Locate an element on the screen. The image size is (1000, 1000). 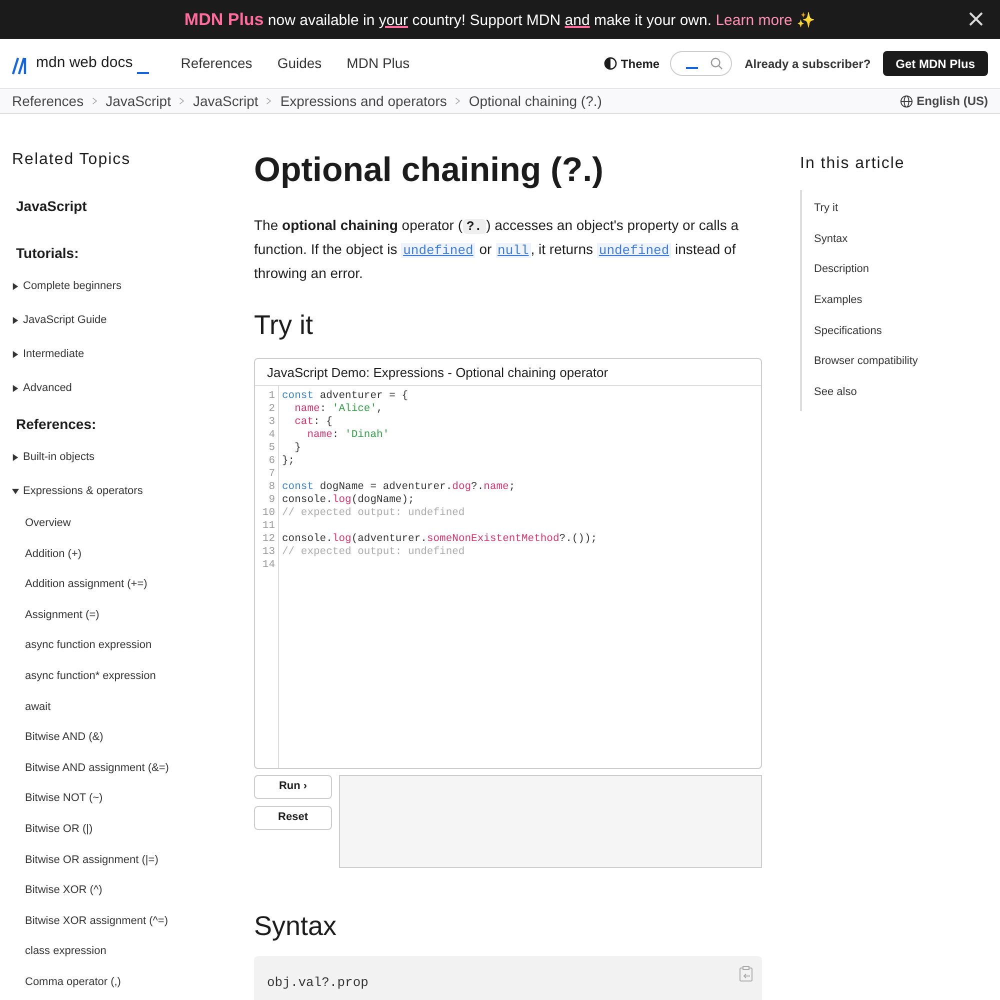
code-line: const adventurer = { is located at coordinates (345, 396).